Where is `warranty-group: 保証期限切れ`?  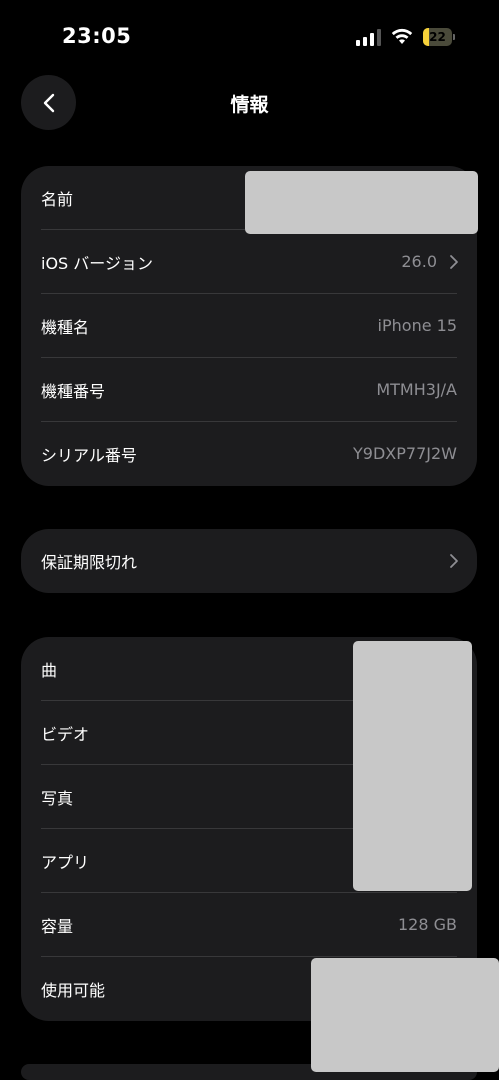 warranty-group: 保証期限切れ is located at coordinates (249, 561).